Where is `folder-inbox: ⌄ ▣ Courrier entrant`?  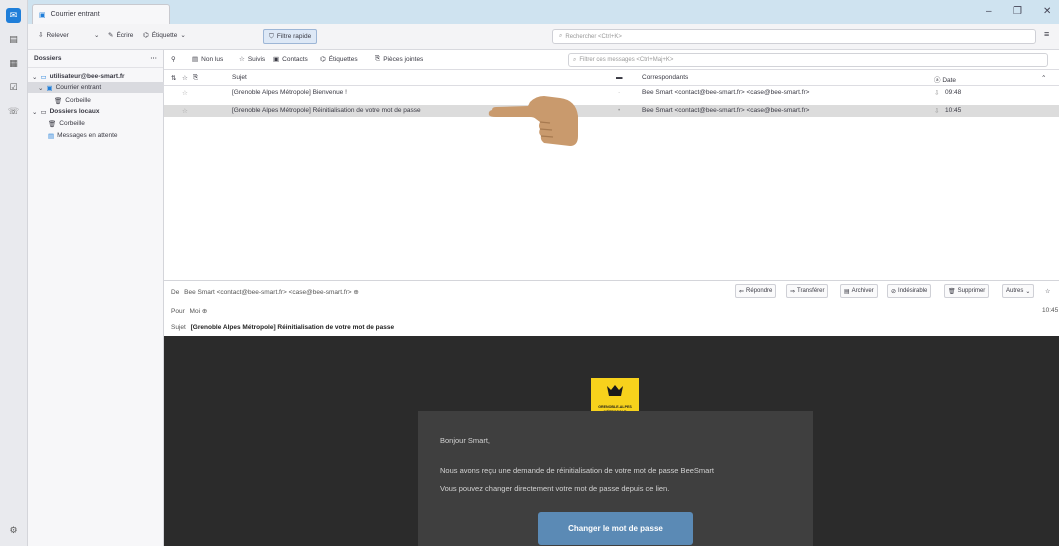
folder-inbox: ⌄ ▣ Courrier entrant is located at coordinates (96, 87).